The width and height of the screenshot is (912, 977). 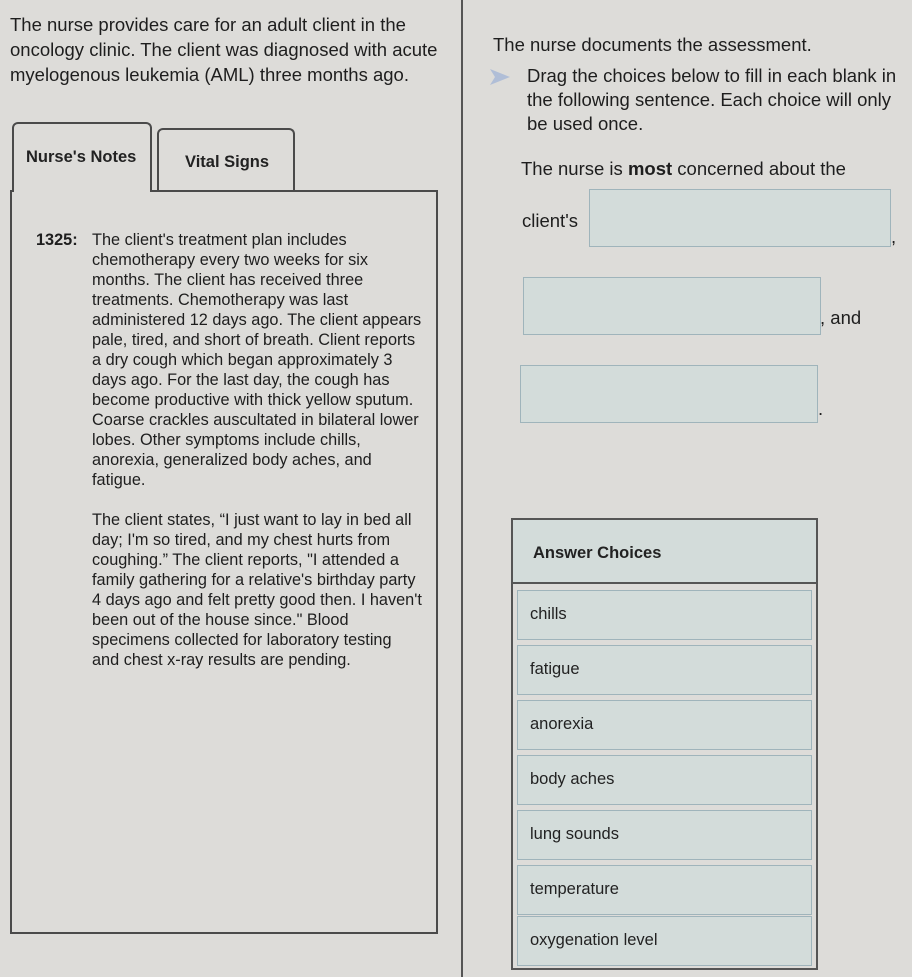 I want to click on tab-bar: Nurse's Notes Vital Signs, so click(x=162, y=157).